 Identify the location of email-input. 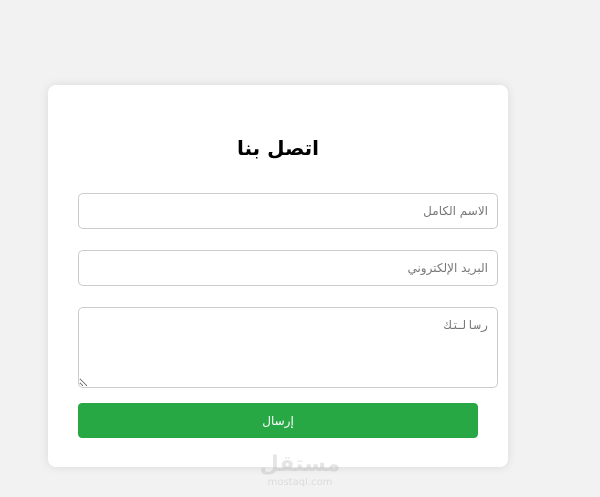
(288, 268).